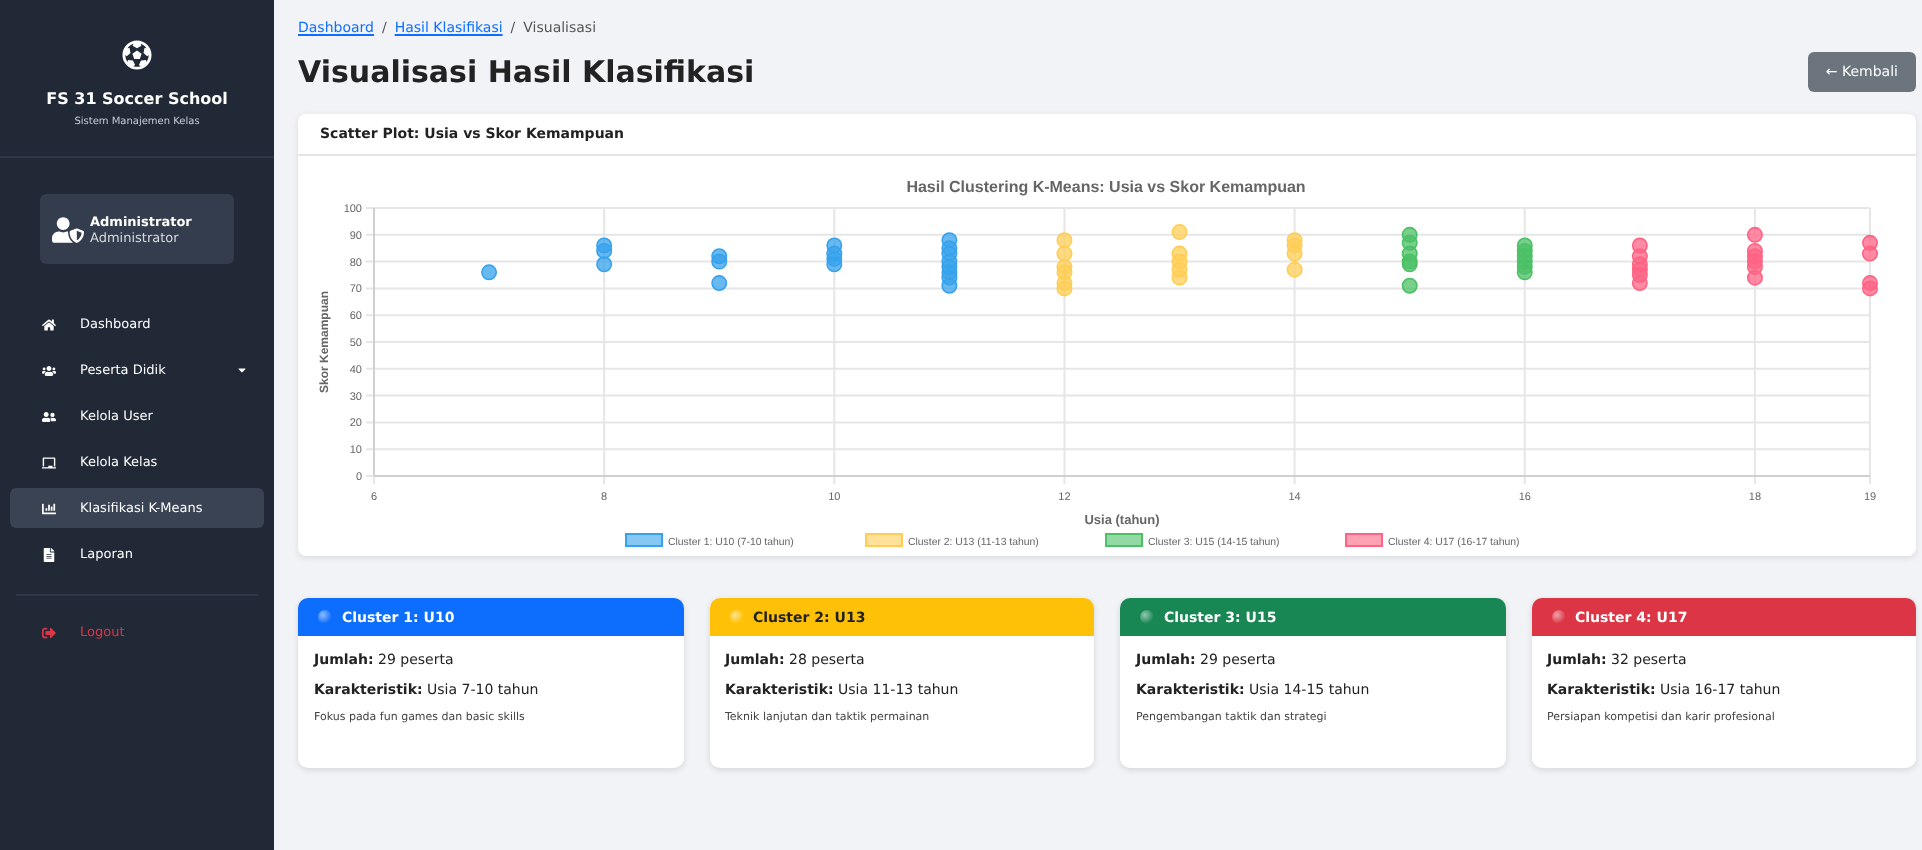  I want to click on brand-name: FS 31 Soccer School, so click(137, 99).